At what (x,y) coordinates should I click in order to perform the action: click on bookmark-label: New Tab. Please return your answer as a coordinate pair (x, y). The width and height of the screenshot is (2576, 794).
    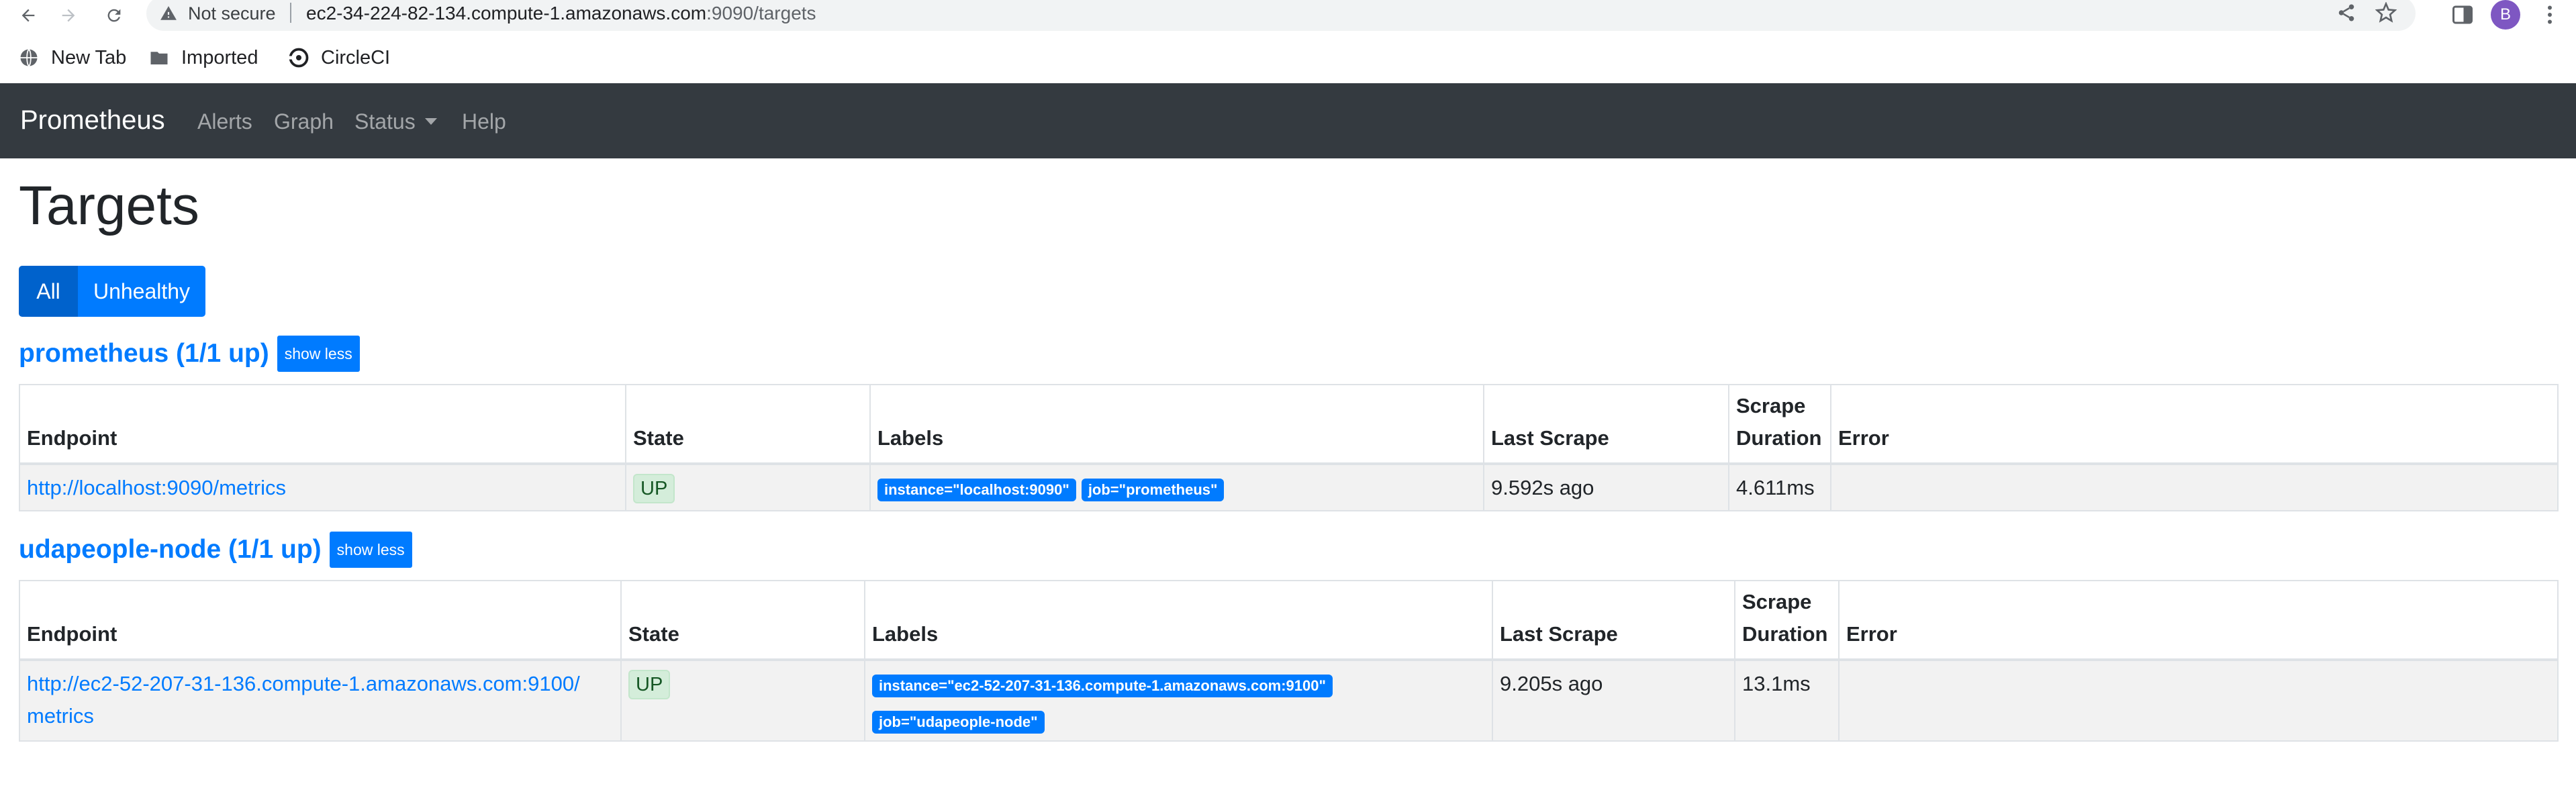
    Looking at the image, I should click on (89, 57).